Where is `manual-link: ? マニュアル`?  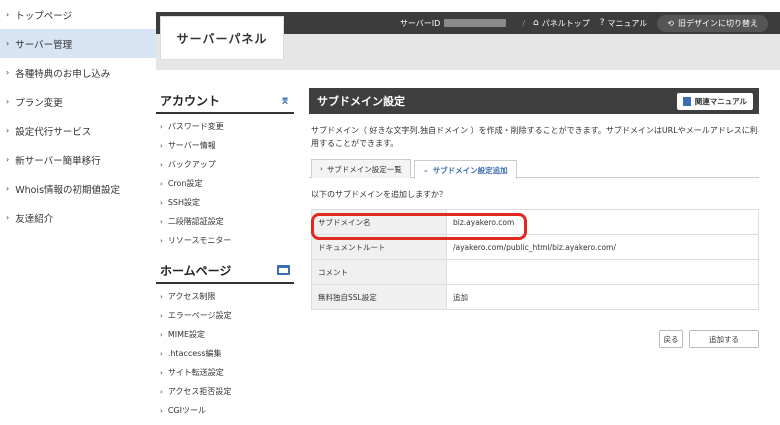
manual-link: ? マニュアル is located at coordinates (624, 23).